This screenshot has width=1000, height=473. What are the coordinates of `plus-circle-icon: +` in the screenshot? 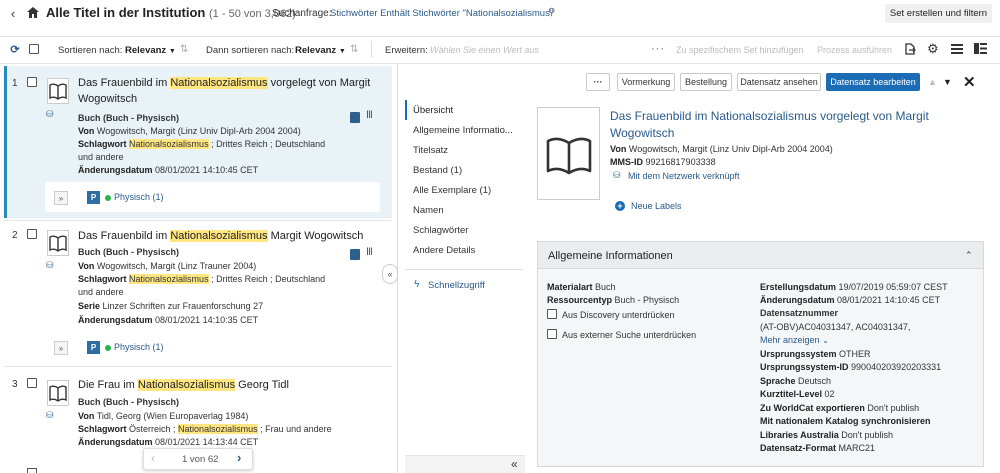 It's located at (620, 206).